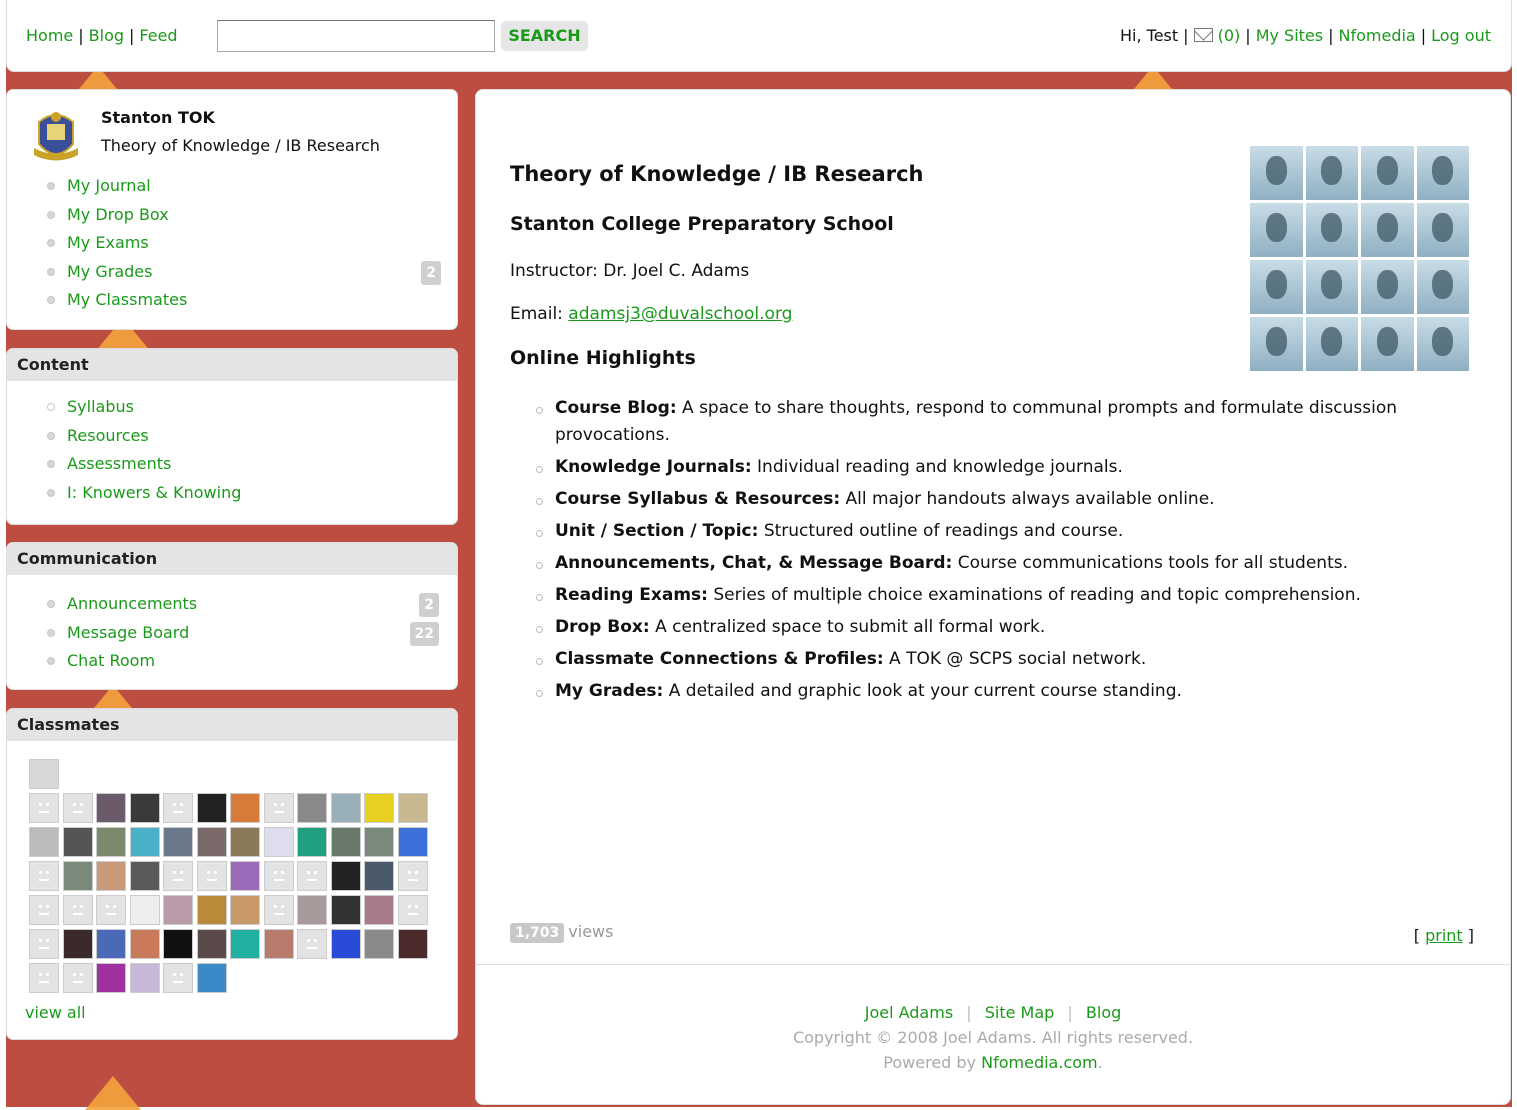 The width and height of the screenshot is (1517, 1110). What do you see at coordinates (55, 1012) in the screenshot?
I see `view-all-classmates-link: view all` at bounding box center [55, 1012].